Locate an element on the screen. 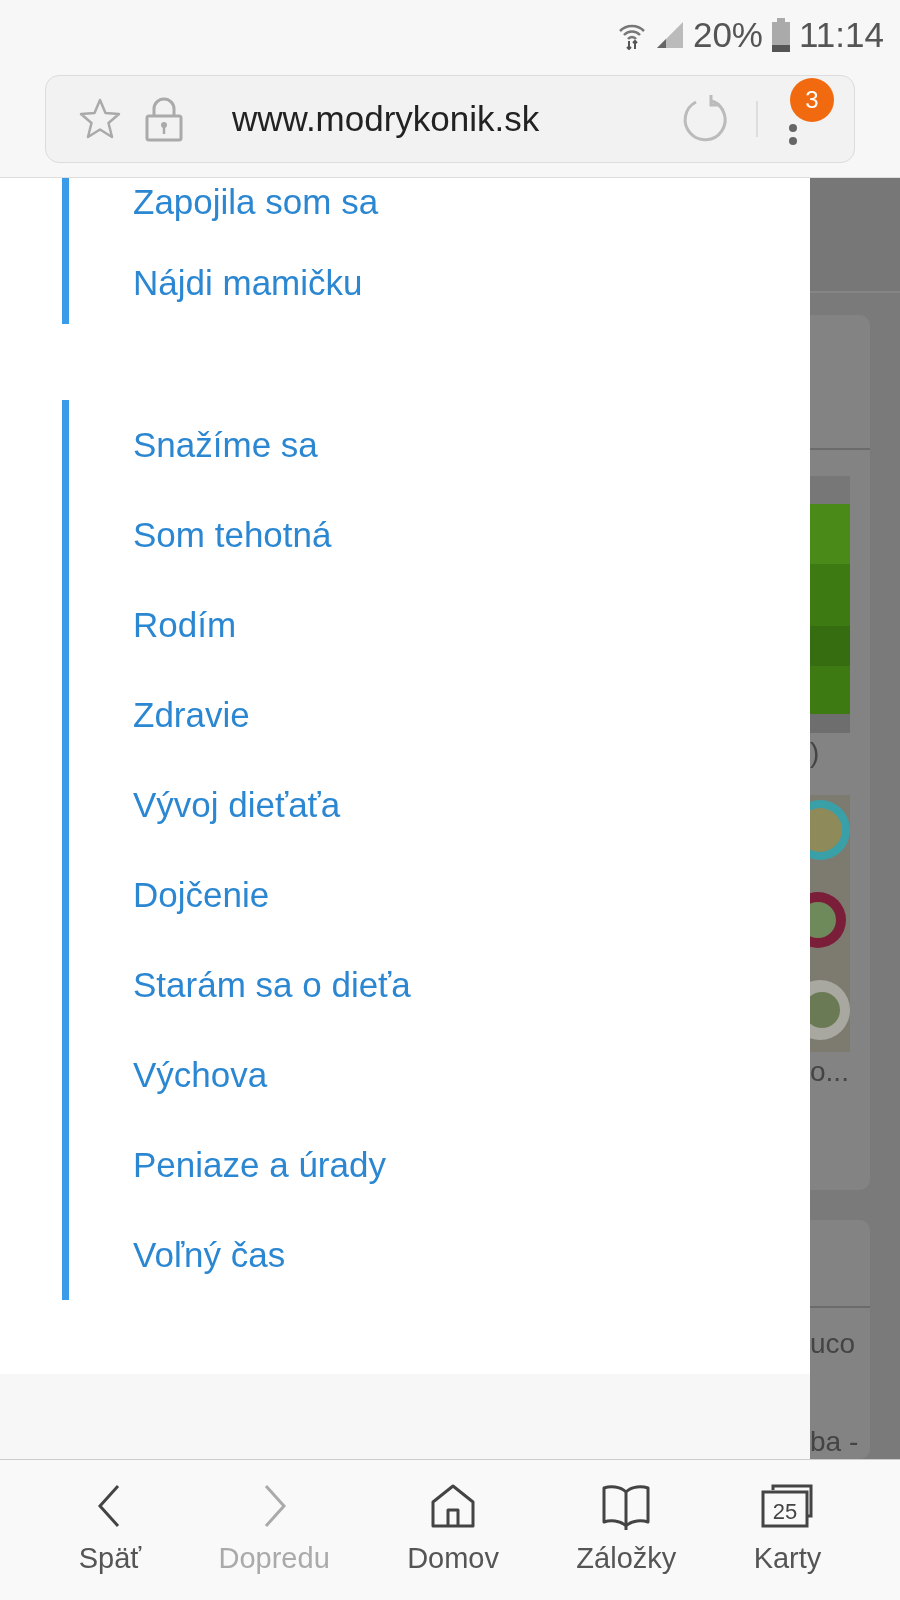  star-icon is located at coordinates (100, 118).